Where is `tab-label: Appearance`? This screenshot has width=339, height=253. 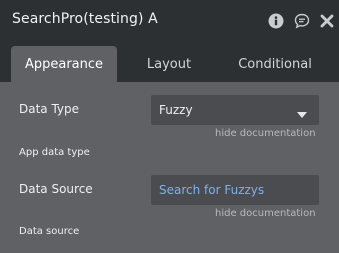 tab-label: Appearance is located at coordinates (64, 64).